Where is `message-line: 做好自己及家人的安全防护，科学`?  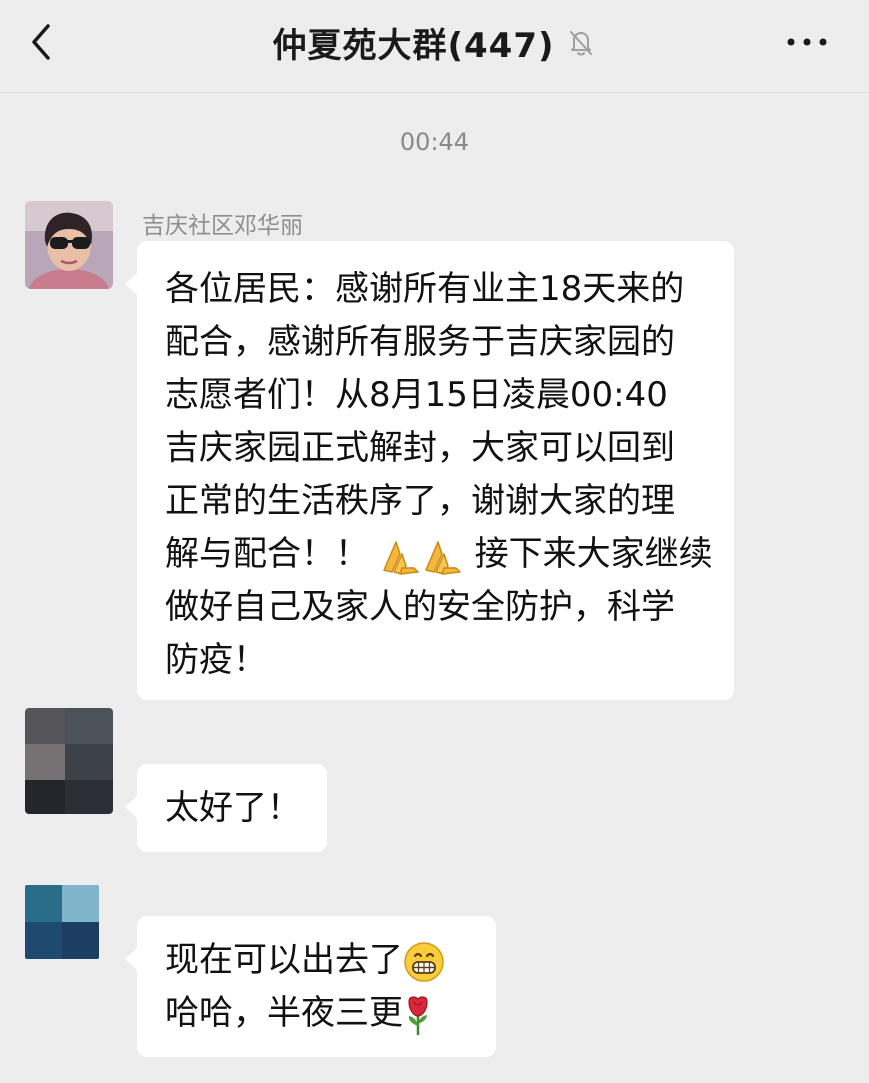
message-line: 做好自己及家人的安全防护，科学 is located at coordinates (420, 607).